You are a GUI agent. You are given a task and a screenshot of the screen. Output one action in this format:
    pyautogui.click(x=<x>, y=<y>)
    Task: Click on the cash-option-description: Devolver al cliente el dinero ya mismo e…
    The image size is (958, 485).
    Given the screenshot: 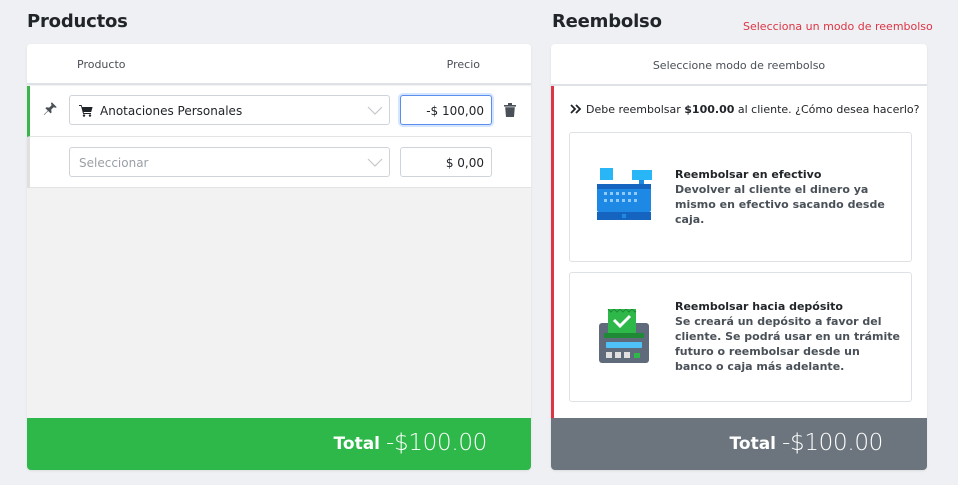 What is the action you would take?
    pyautogui.click(x=780, y=204)
    